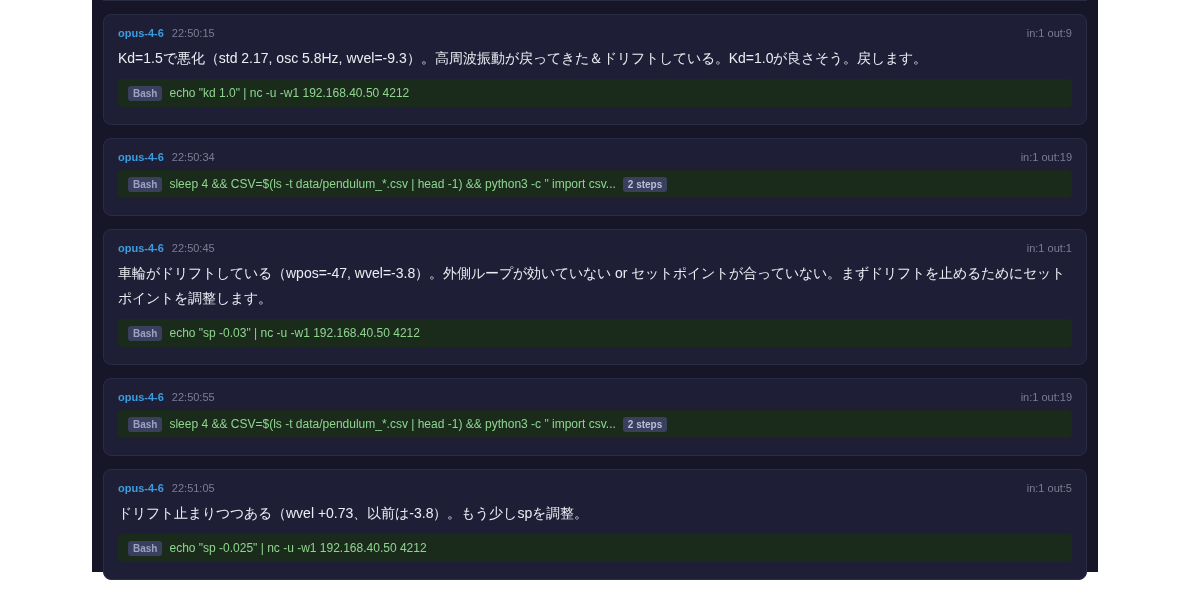 The image size is (1200, 591). Describe the element at coordinates (1049, 488) in the screenshot. I see `token-count: in:1 out:5` at that location.